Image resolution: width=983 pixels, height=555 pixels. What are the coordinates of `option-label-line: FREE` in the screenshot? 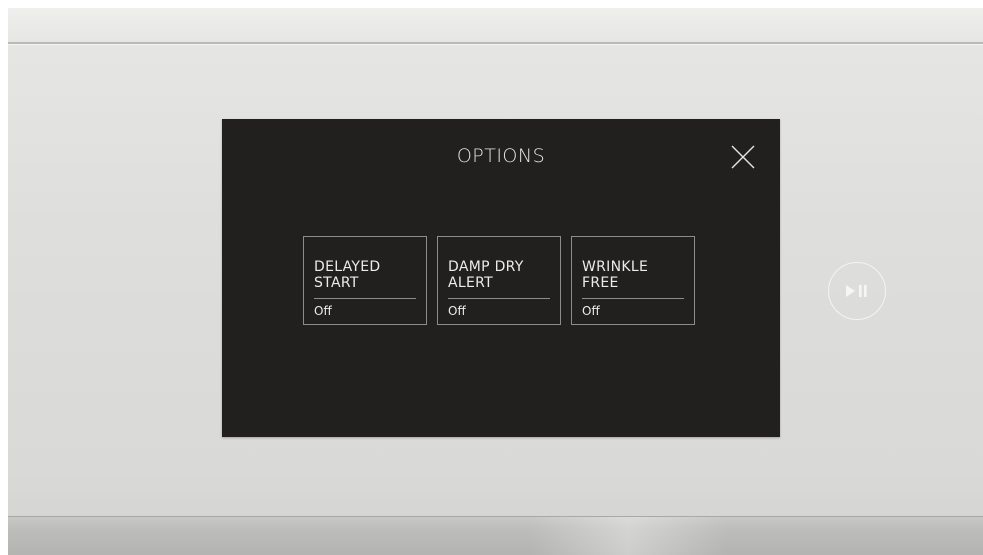 It's located at (600, 283).